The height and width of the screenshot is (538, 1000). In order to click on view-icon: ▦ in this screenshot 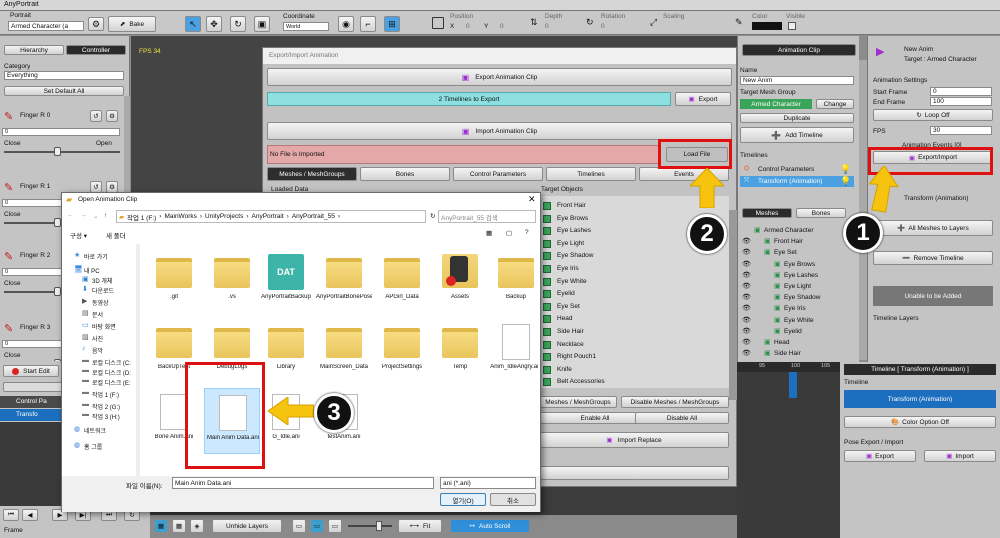, I will do `click(489, 233)`.